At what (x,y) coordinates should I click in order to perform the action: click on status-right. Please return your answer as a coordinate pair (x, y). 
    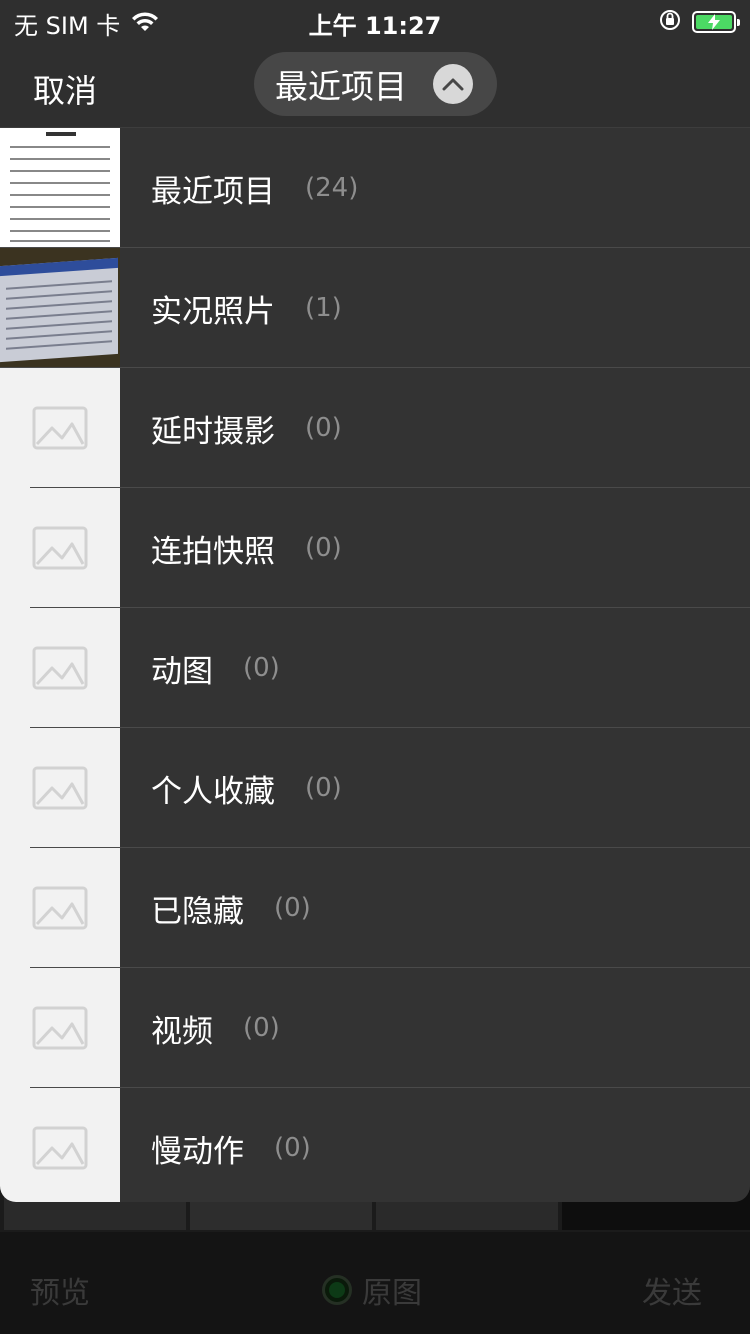
    Looking at the image, I should click on (699, 22).